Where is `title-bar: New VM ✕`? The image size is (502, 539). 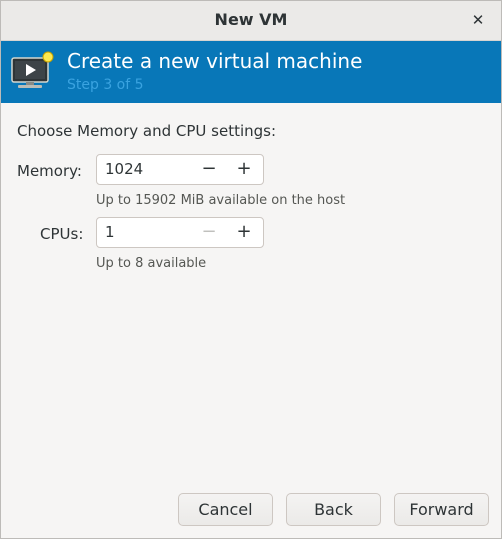 title-bar: New VM ✕ is located at coordinates (251, 21).